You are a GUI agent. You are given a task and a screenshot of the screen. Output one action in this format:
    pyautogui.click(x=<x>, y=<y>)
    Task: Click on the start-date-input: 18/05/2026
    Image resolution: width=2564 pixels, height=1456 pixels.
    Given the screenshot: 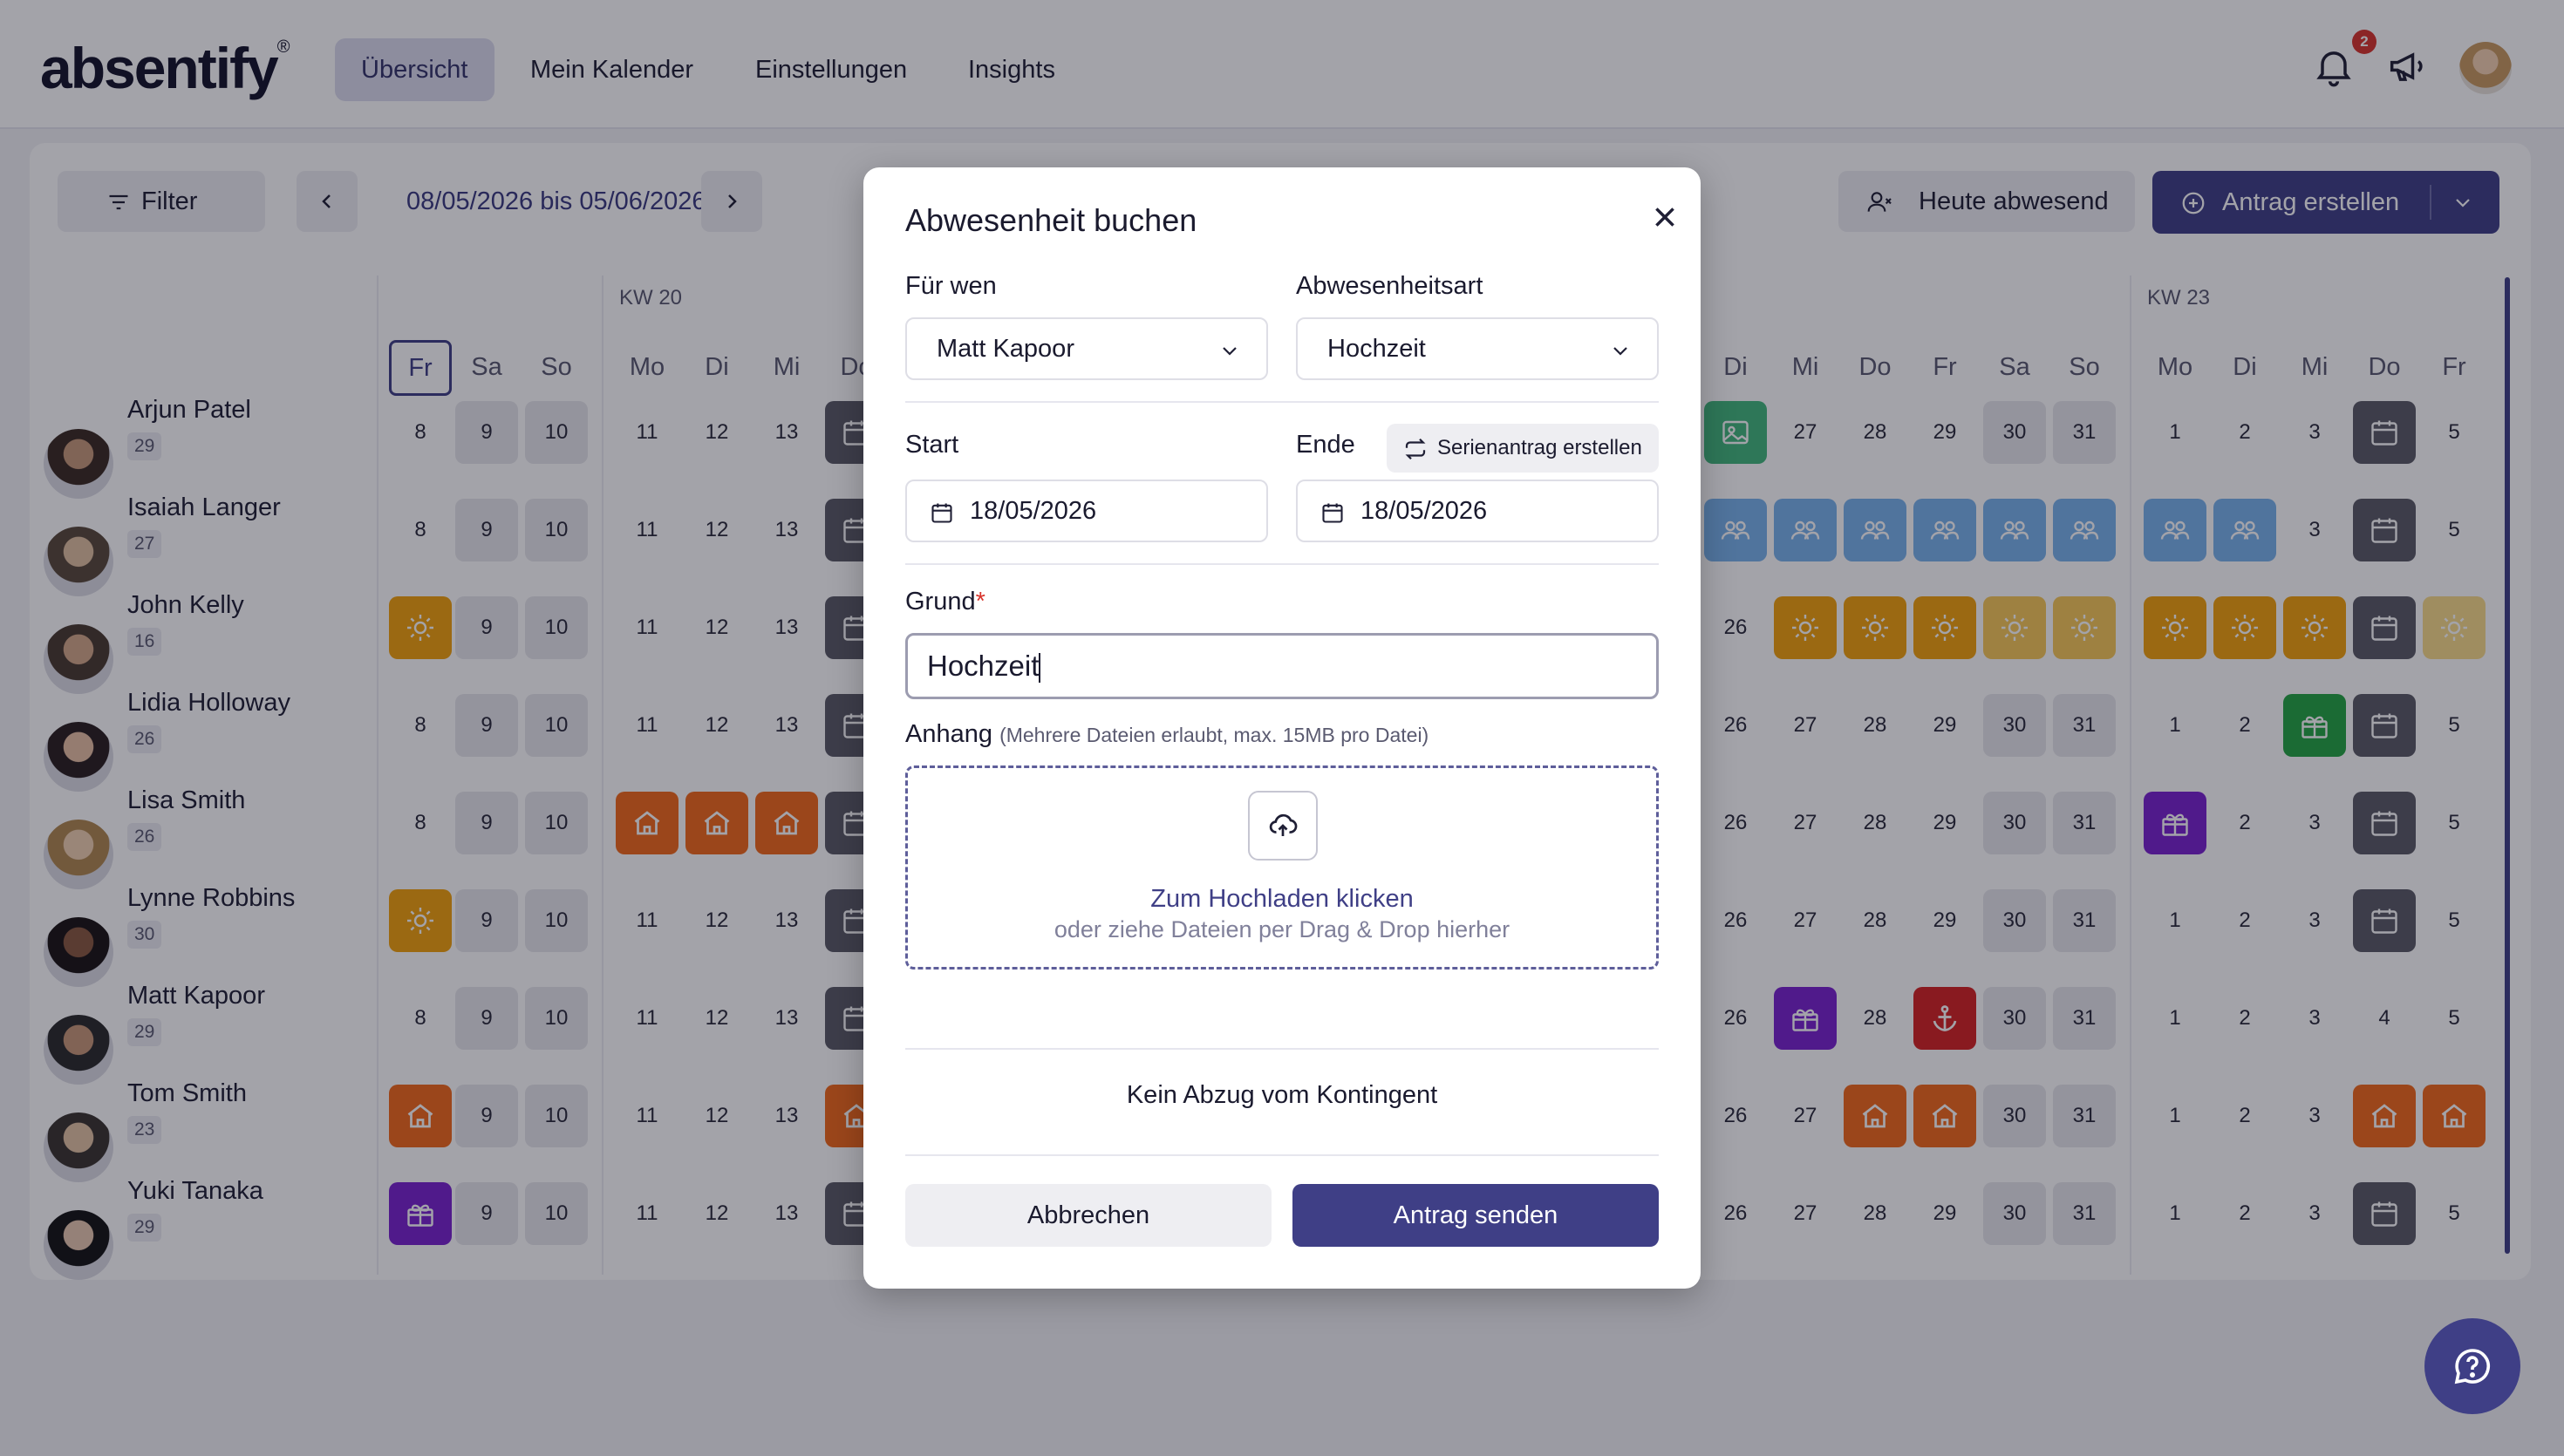 What is the action you would take?
    pyautogui.click(x=1086, y=511)
    